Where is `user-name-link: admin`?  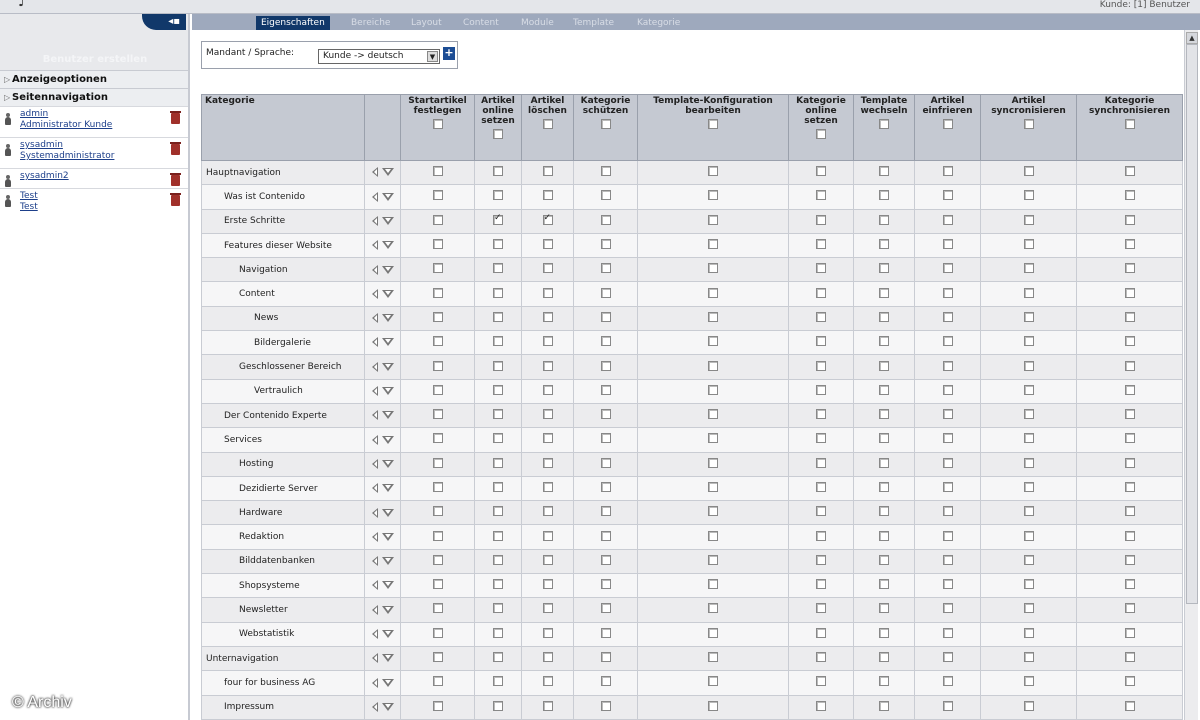 user-name-link: admin is located at coordinates (104, 113).